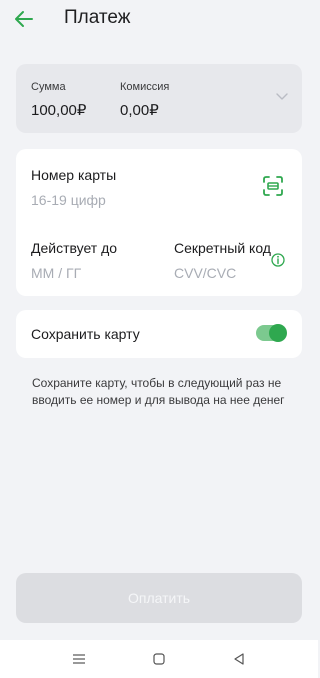  Describe the element at coordinates (159, 20) in the screenshot. I see `header: Платеж` at that location.